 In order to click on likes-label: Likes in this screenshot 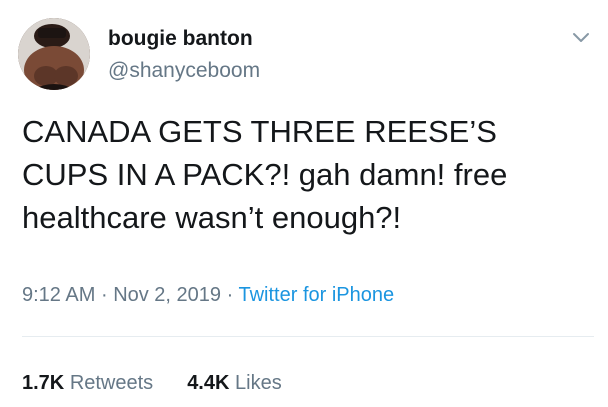, I will do `click(258, 383)`.